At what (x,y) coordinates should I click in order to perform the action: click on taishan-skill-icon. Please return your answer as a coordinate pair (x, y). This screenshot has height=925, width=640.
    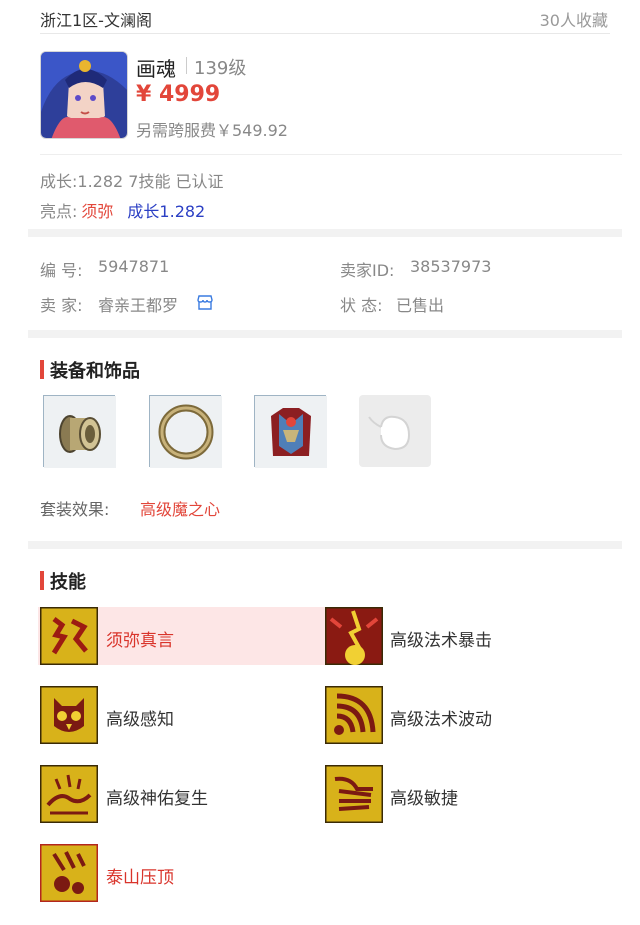
    Looking at the image, I should click on (69, 873).